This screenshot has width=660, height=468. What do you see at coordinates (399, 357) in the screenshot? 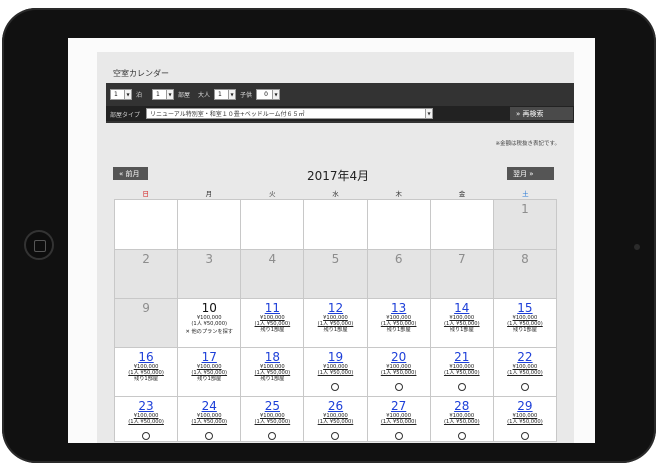
I see `day-link: 20` at bounding box center [399, 357].